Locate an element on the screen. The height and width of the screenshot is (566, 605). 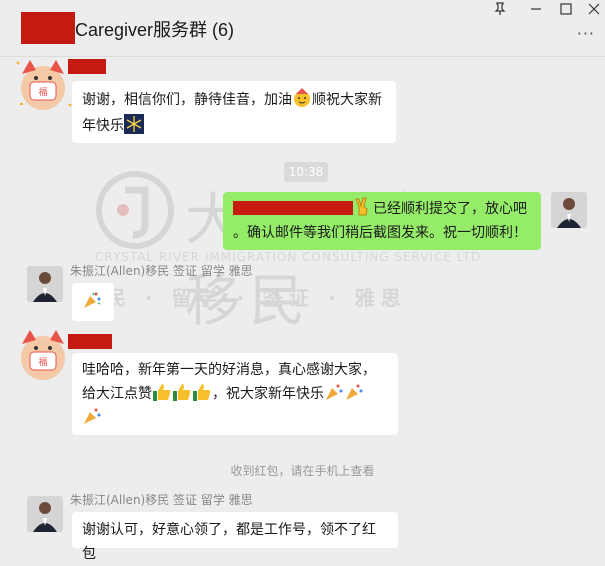
victory-hand-icon is located at coordinates (363, 207).